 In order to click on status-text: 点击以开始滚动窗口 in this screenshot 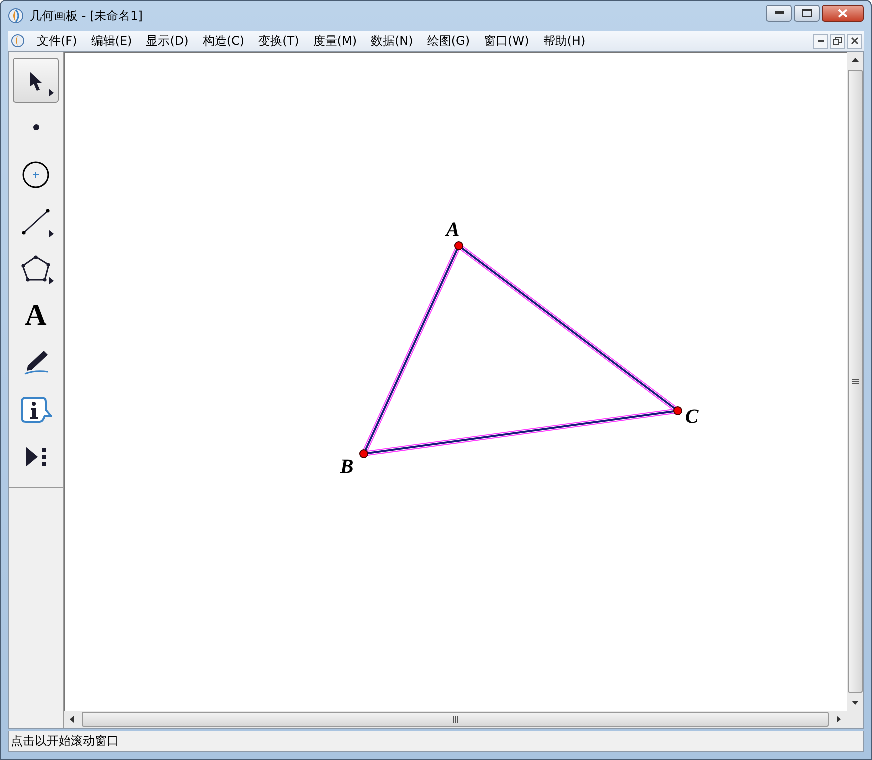, I will do `click(65, 741)`.